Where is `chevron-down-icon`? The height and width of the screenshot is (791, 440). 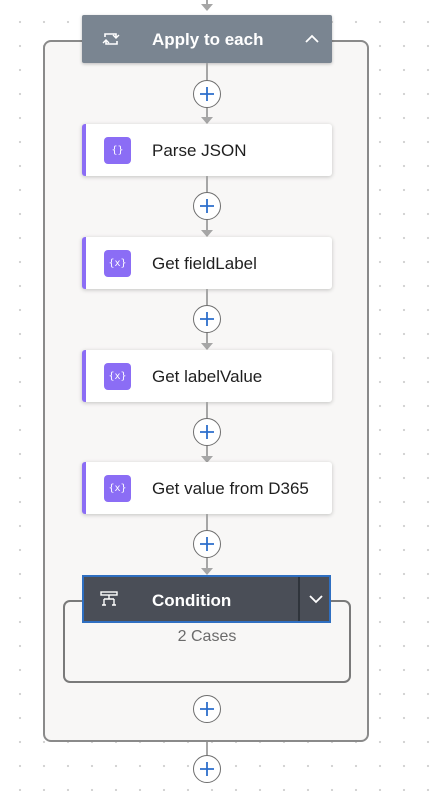 chevron-down-icon is located at coordinates (316, 599).